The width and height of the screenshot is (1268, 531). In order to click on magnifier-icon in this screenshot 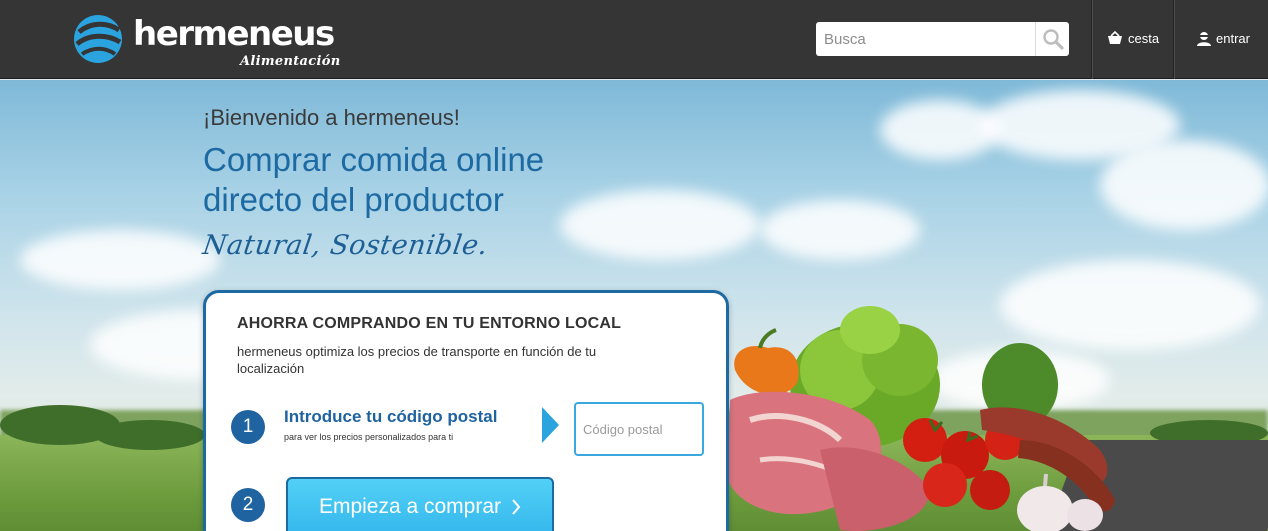, I will do `click(1053, 39)`.